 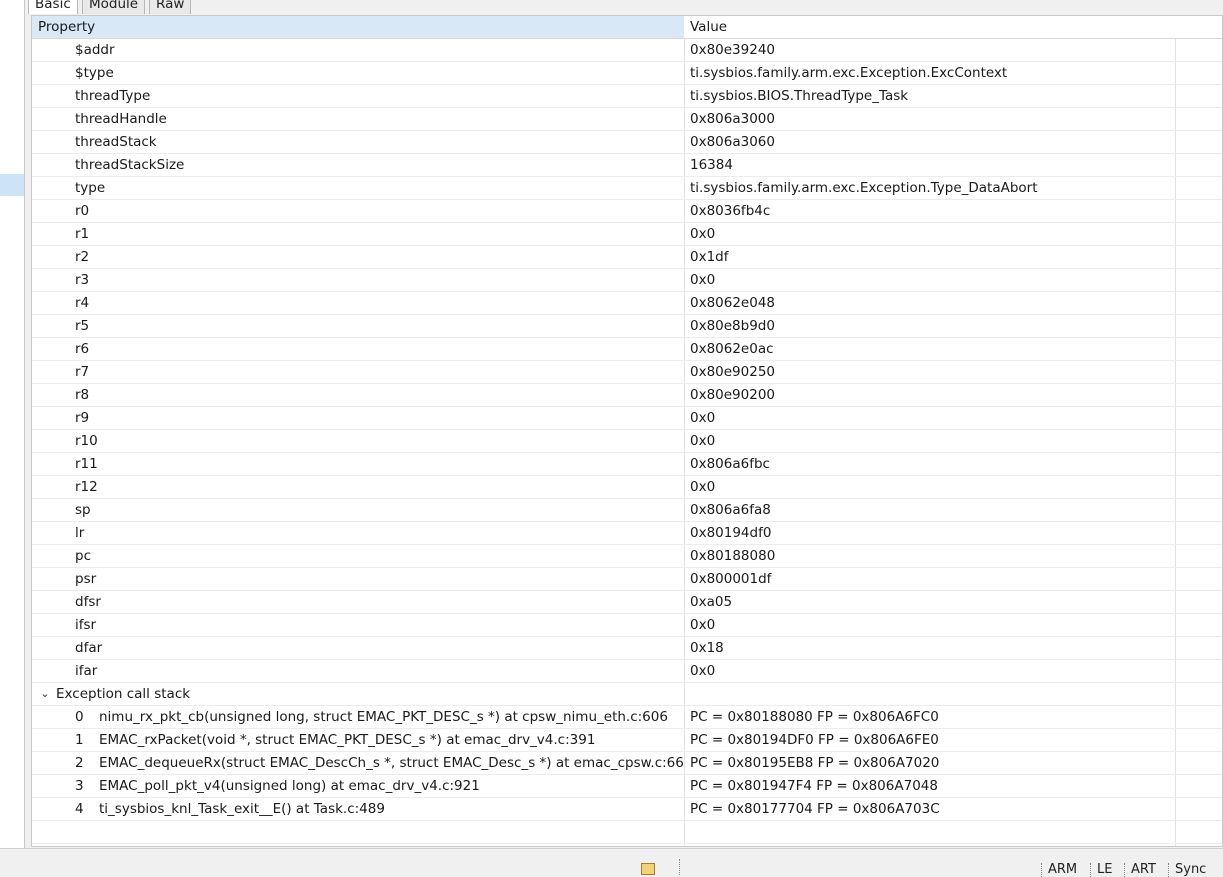 I want to click on property-cell: $type, so click(x=358, y=73).